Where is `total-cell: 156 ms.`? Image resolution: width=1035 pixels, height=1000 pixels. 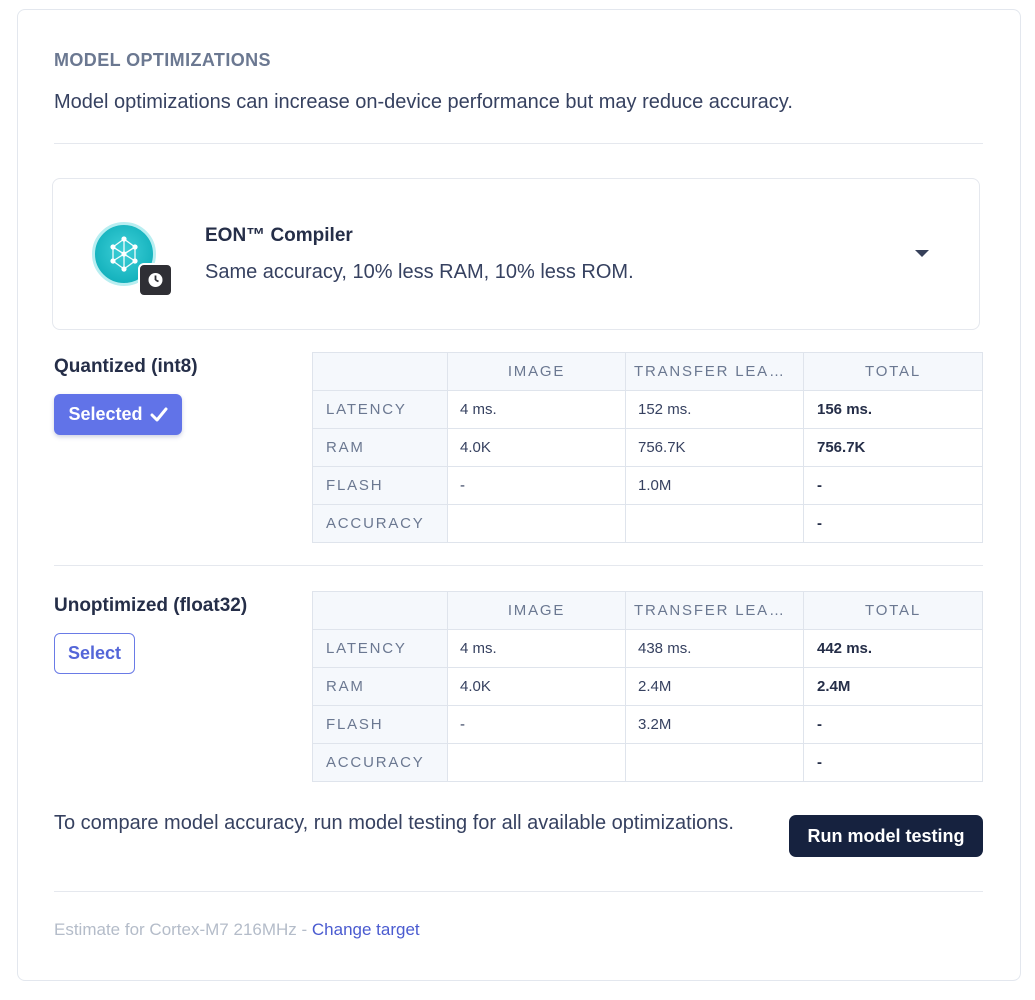
total-cell: 156 ms. is located at coordinates (893, 409).